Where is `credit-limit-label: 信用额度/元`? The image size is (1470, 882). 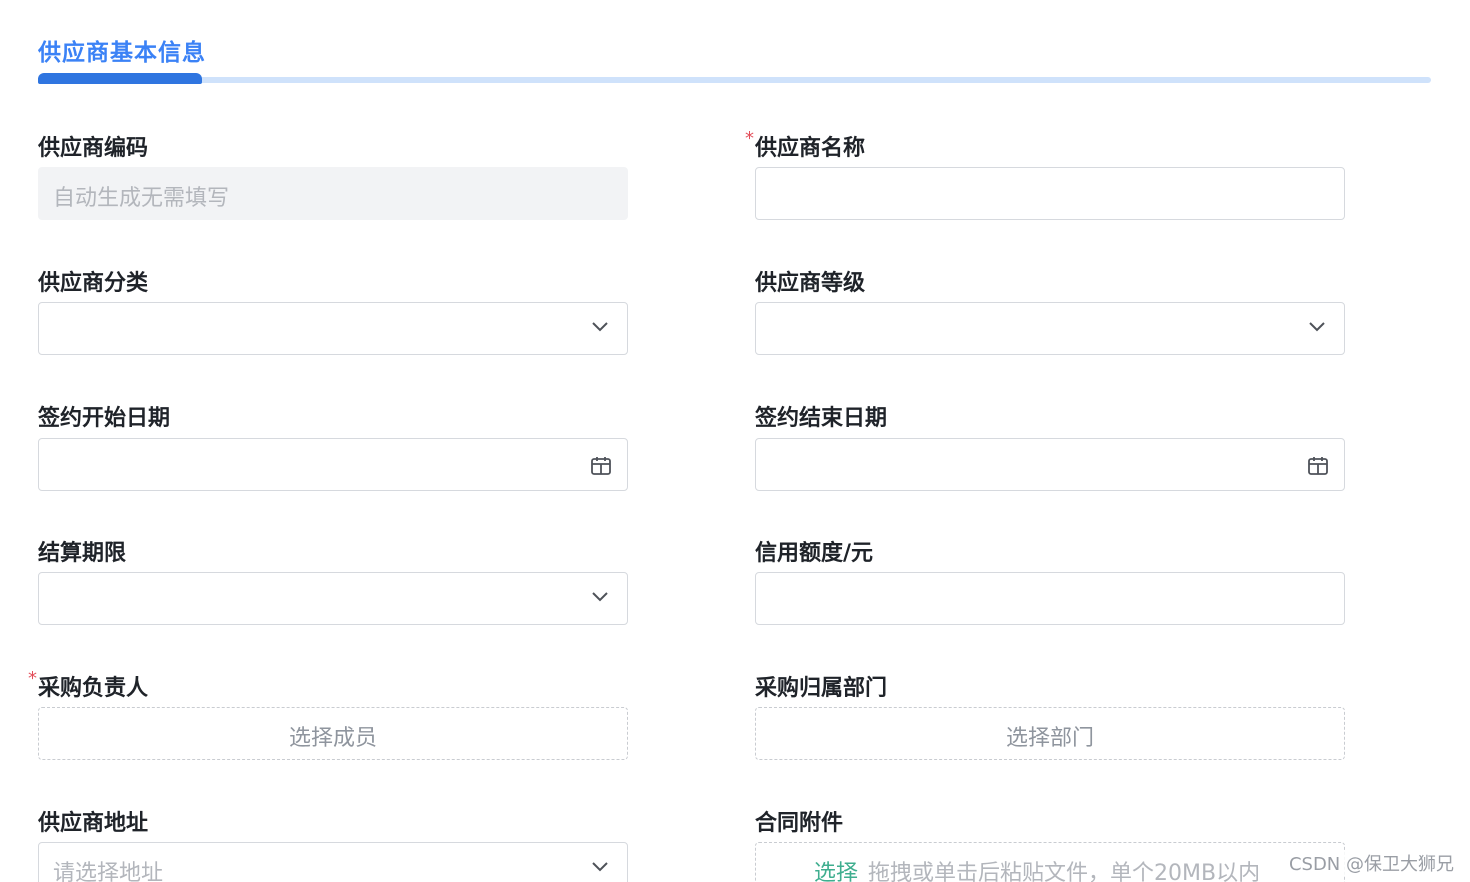 credit-limit-label: 信用额度/元 is located at coordinates (814, 553).